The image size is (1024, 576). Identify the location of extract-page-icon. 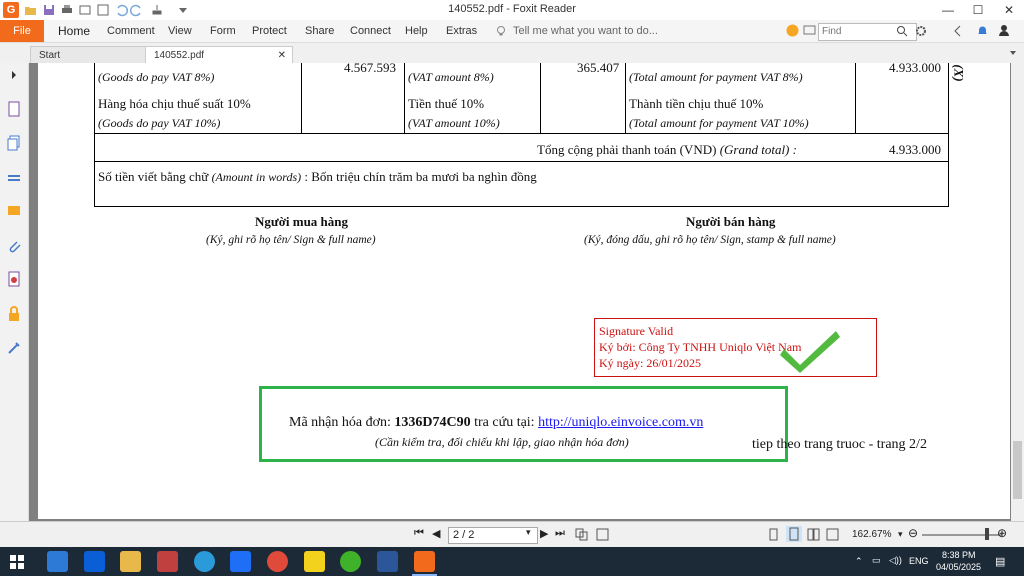
(602, 534).